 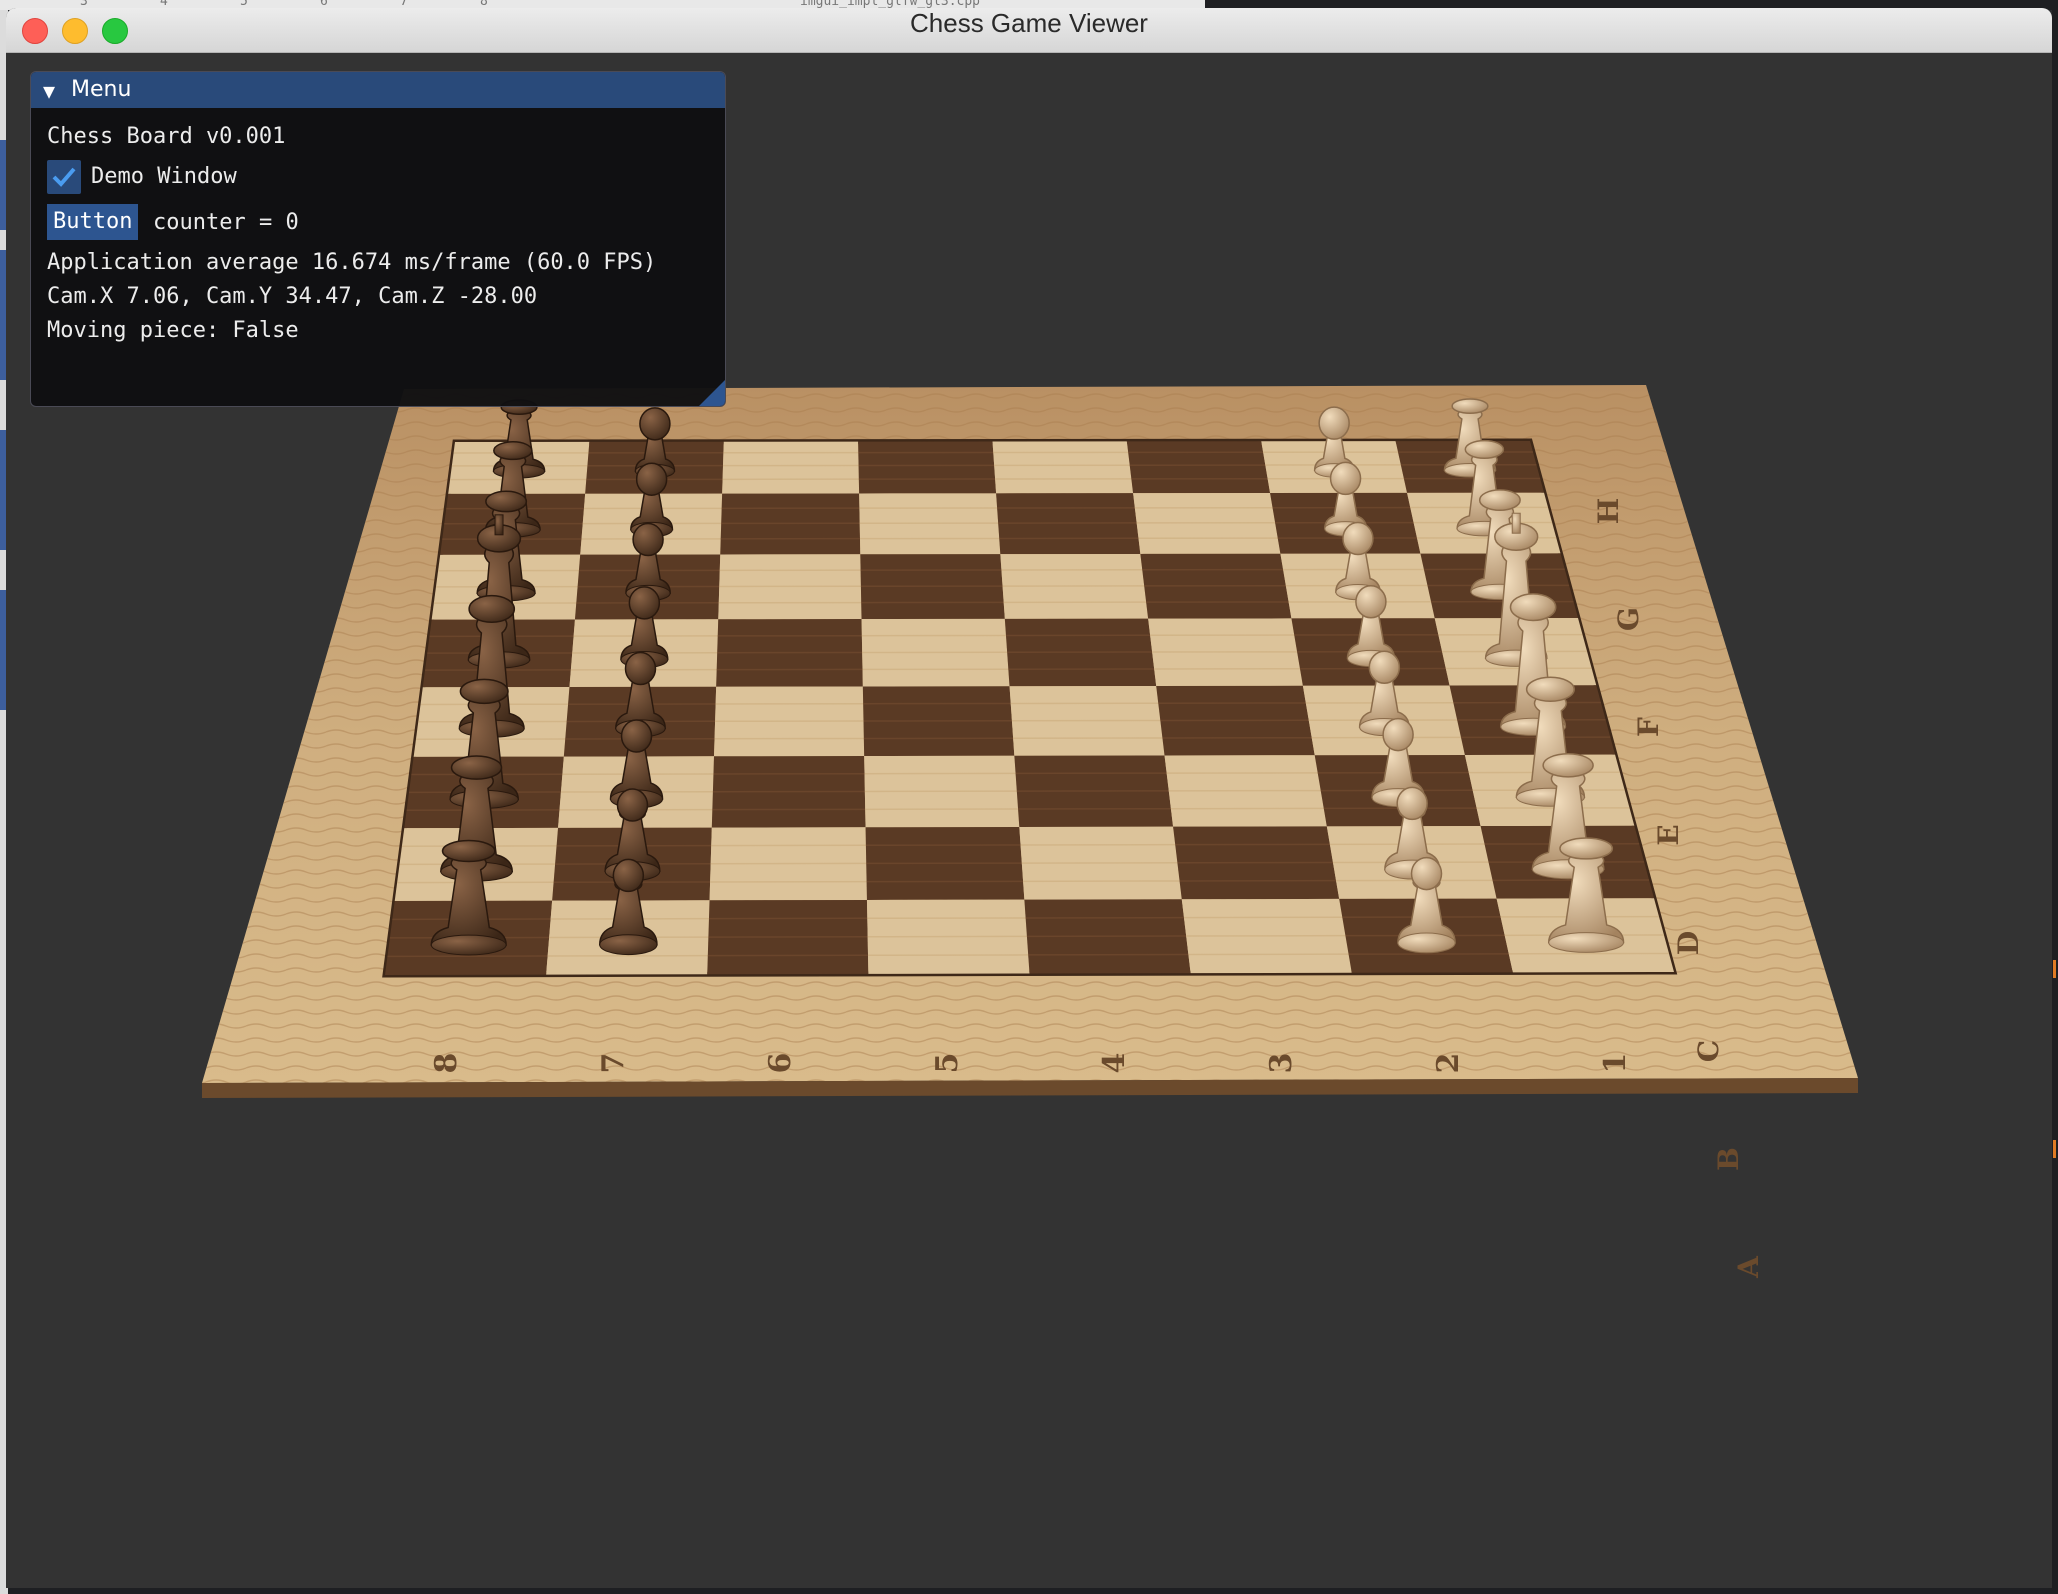 I want to click on file-label: D, so click(x=1688, y=943).